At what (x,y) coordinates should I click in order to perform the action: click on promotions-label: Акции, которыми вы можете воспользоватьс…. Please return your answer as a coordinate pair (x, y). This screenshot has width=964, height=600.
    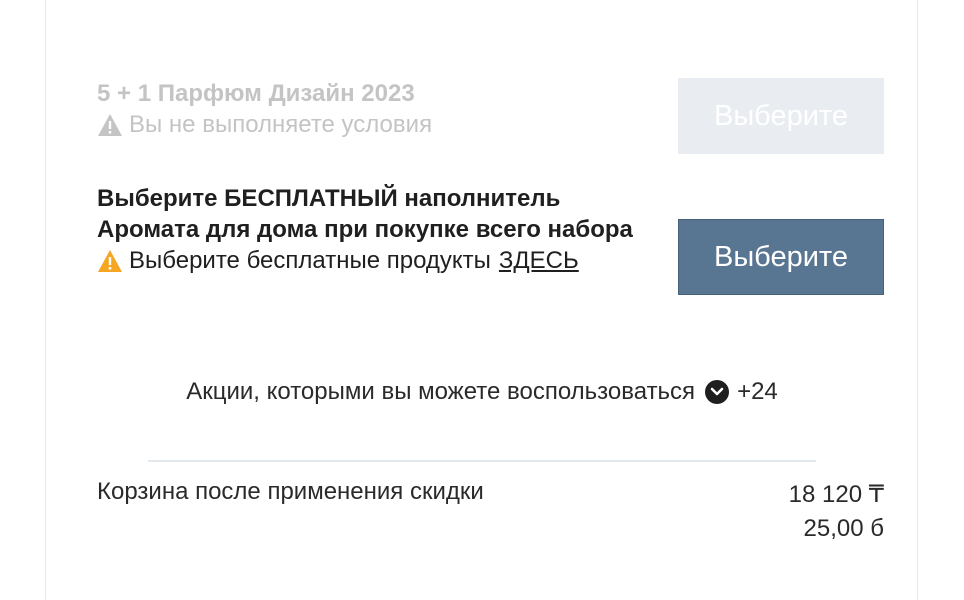
    Looking at the image, I should click on (441, 391).